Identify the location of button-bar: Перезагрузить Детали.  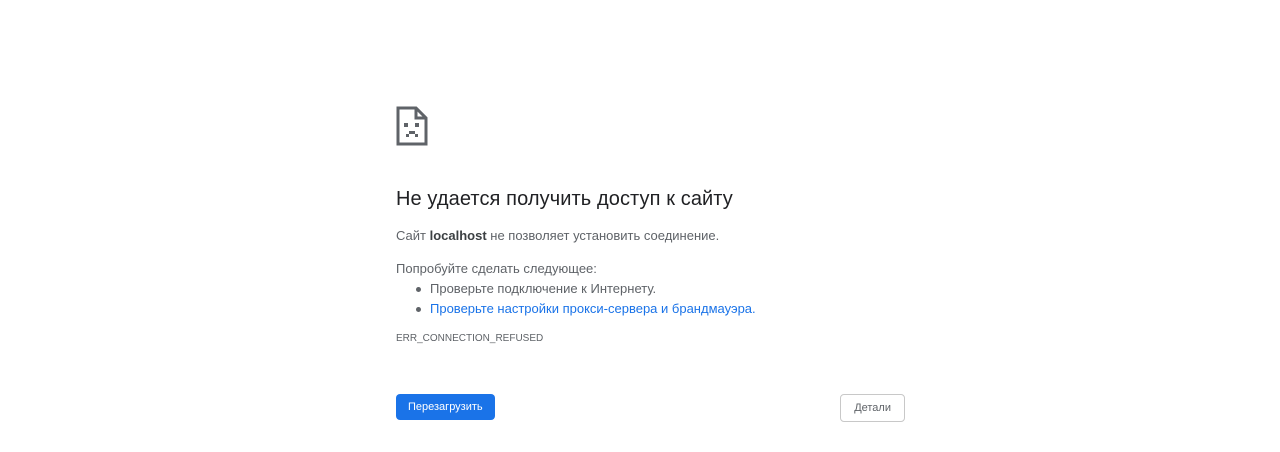
(651, 408).